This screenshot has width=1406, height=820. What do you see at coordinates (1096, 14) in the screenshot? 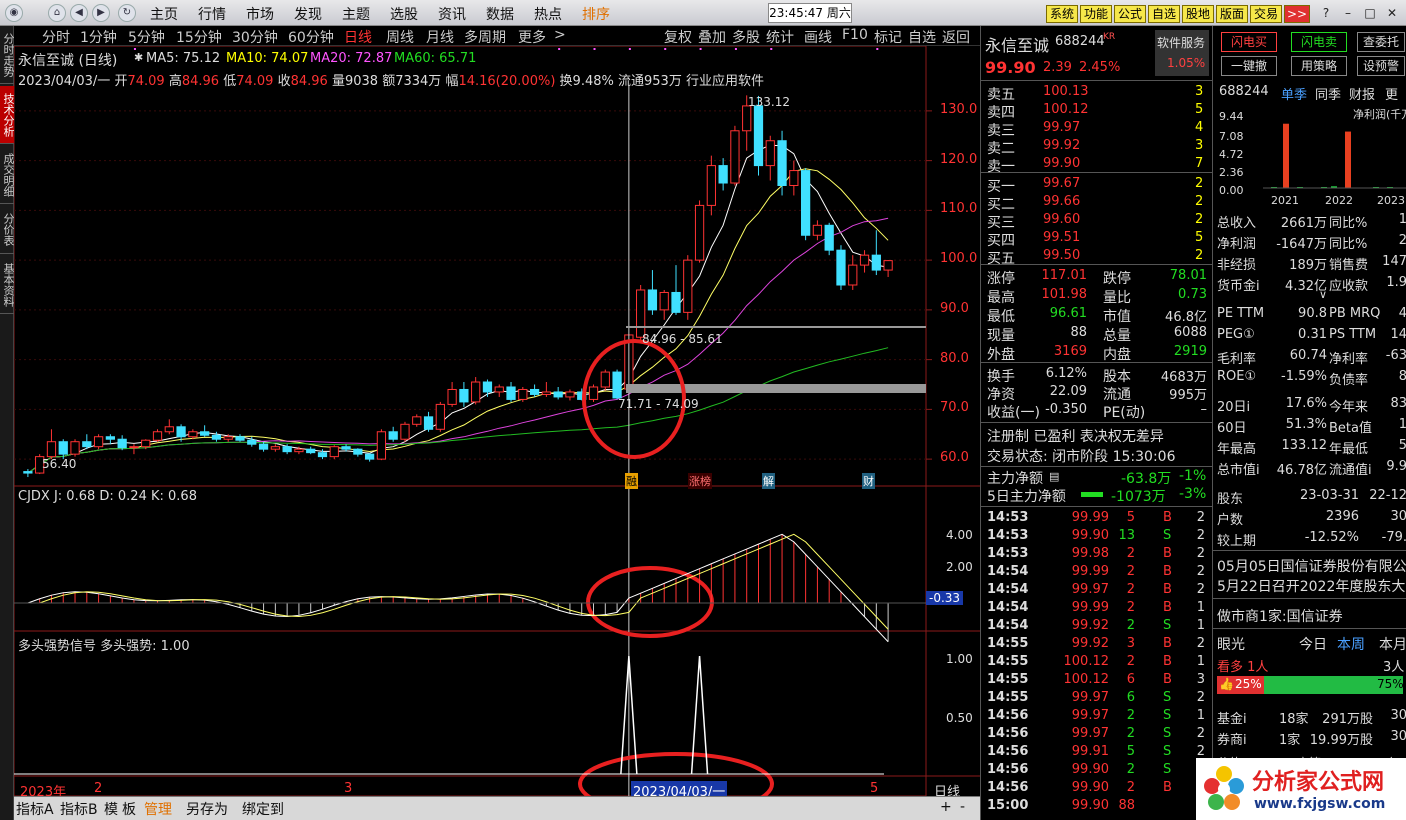
I see `tool-function: 功能` at bounding box center [1096, 14].